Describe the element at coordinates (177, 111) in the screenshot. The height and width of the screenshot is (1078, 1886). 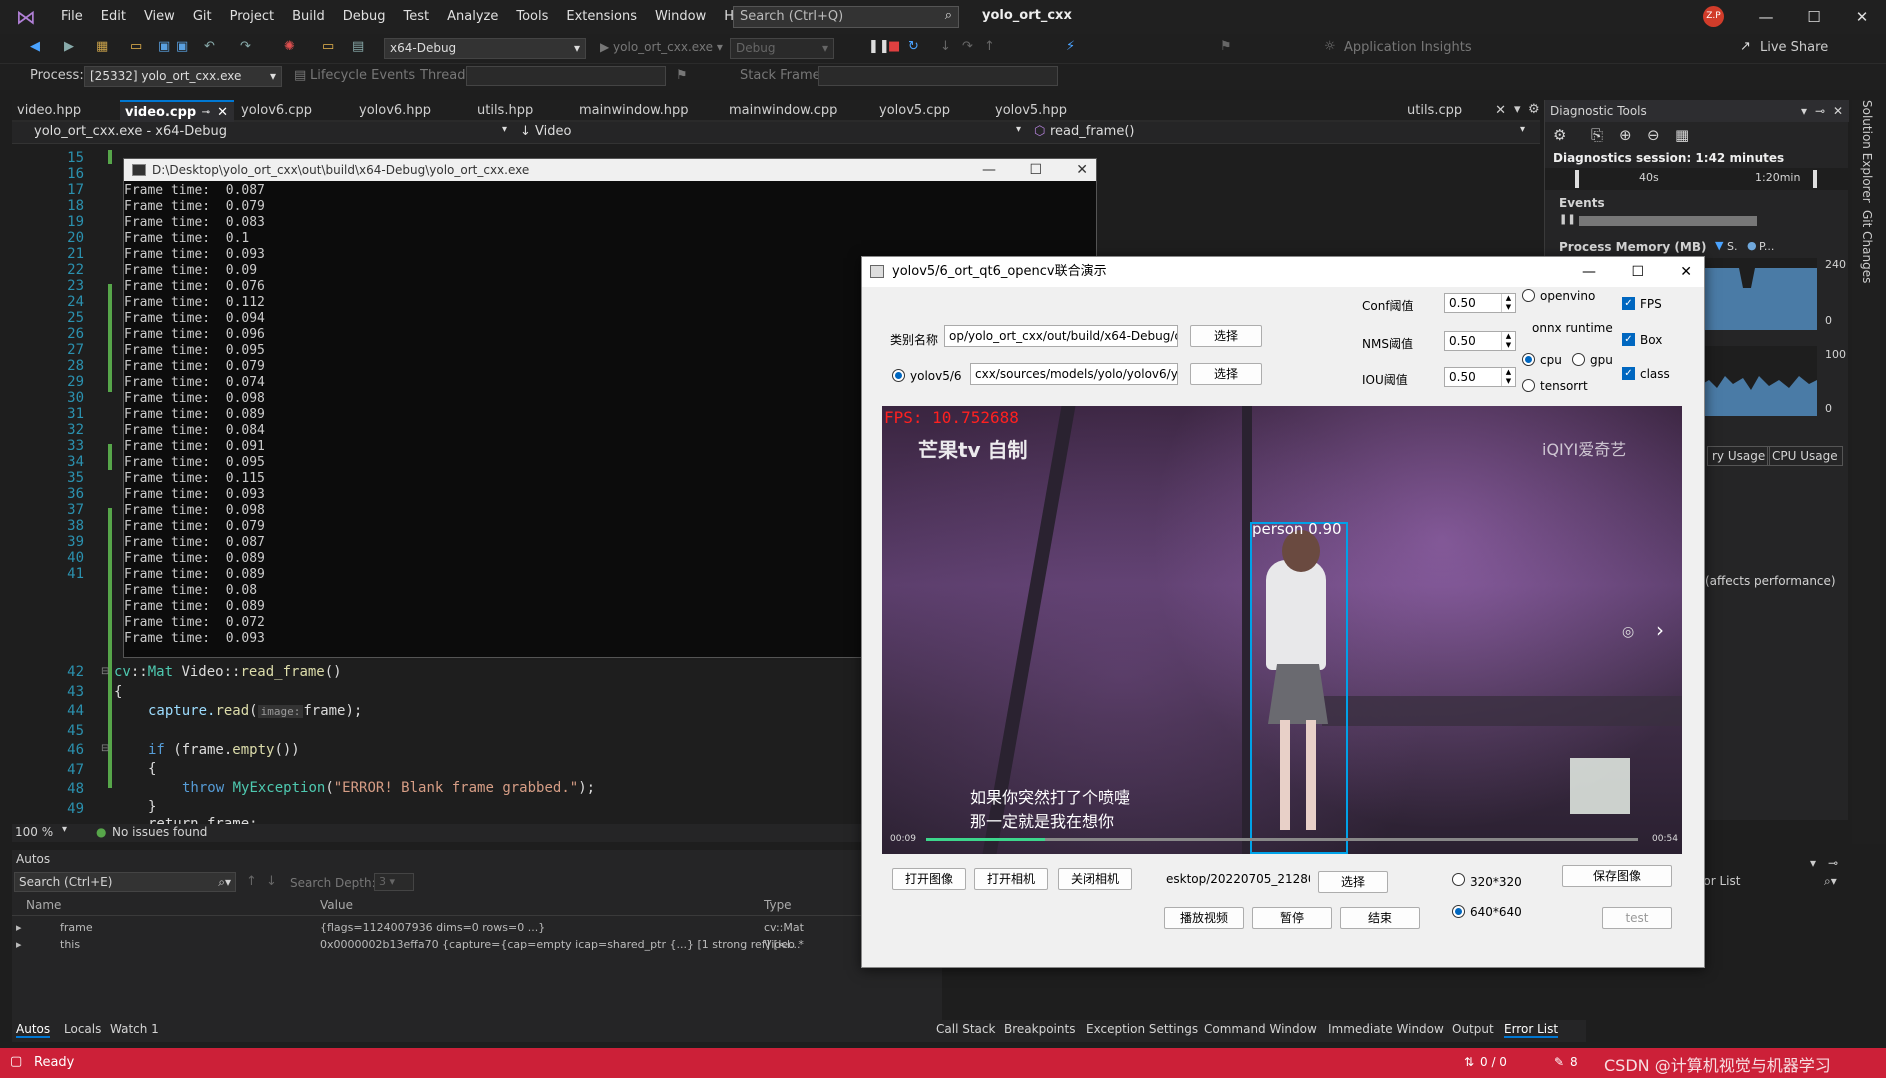
I see `tab-video-cpp: video.cpp ⊸ ✕` at that location.